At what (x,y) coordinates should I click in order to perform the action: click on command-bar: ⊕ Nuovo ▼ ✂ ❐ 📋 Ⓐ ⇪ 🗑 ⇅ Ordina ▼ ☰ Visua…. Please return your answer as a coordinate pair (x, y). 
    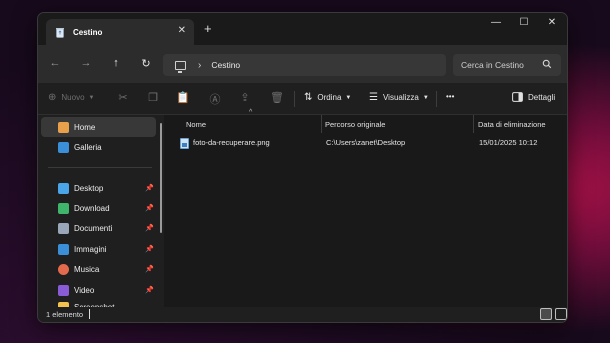
    Looking at the image, I should click on (302, 99).